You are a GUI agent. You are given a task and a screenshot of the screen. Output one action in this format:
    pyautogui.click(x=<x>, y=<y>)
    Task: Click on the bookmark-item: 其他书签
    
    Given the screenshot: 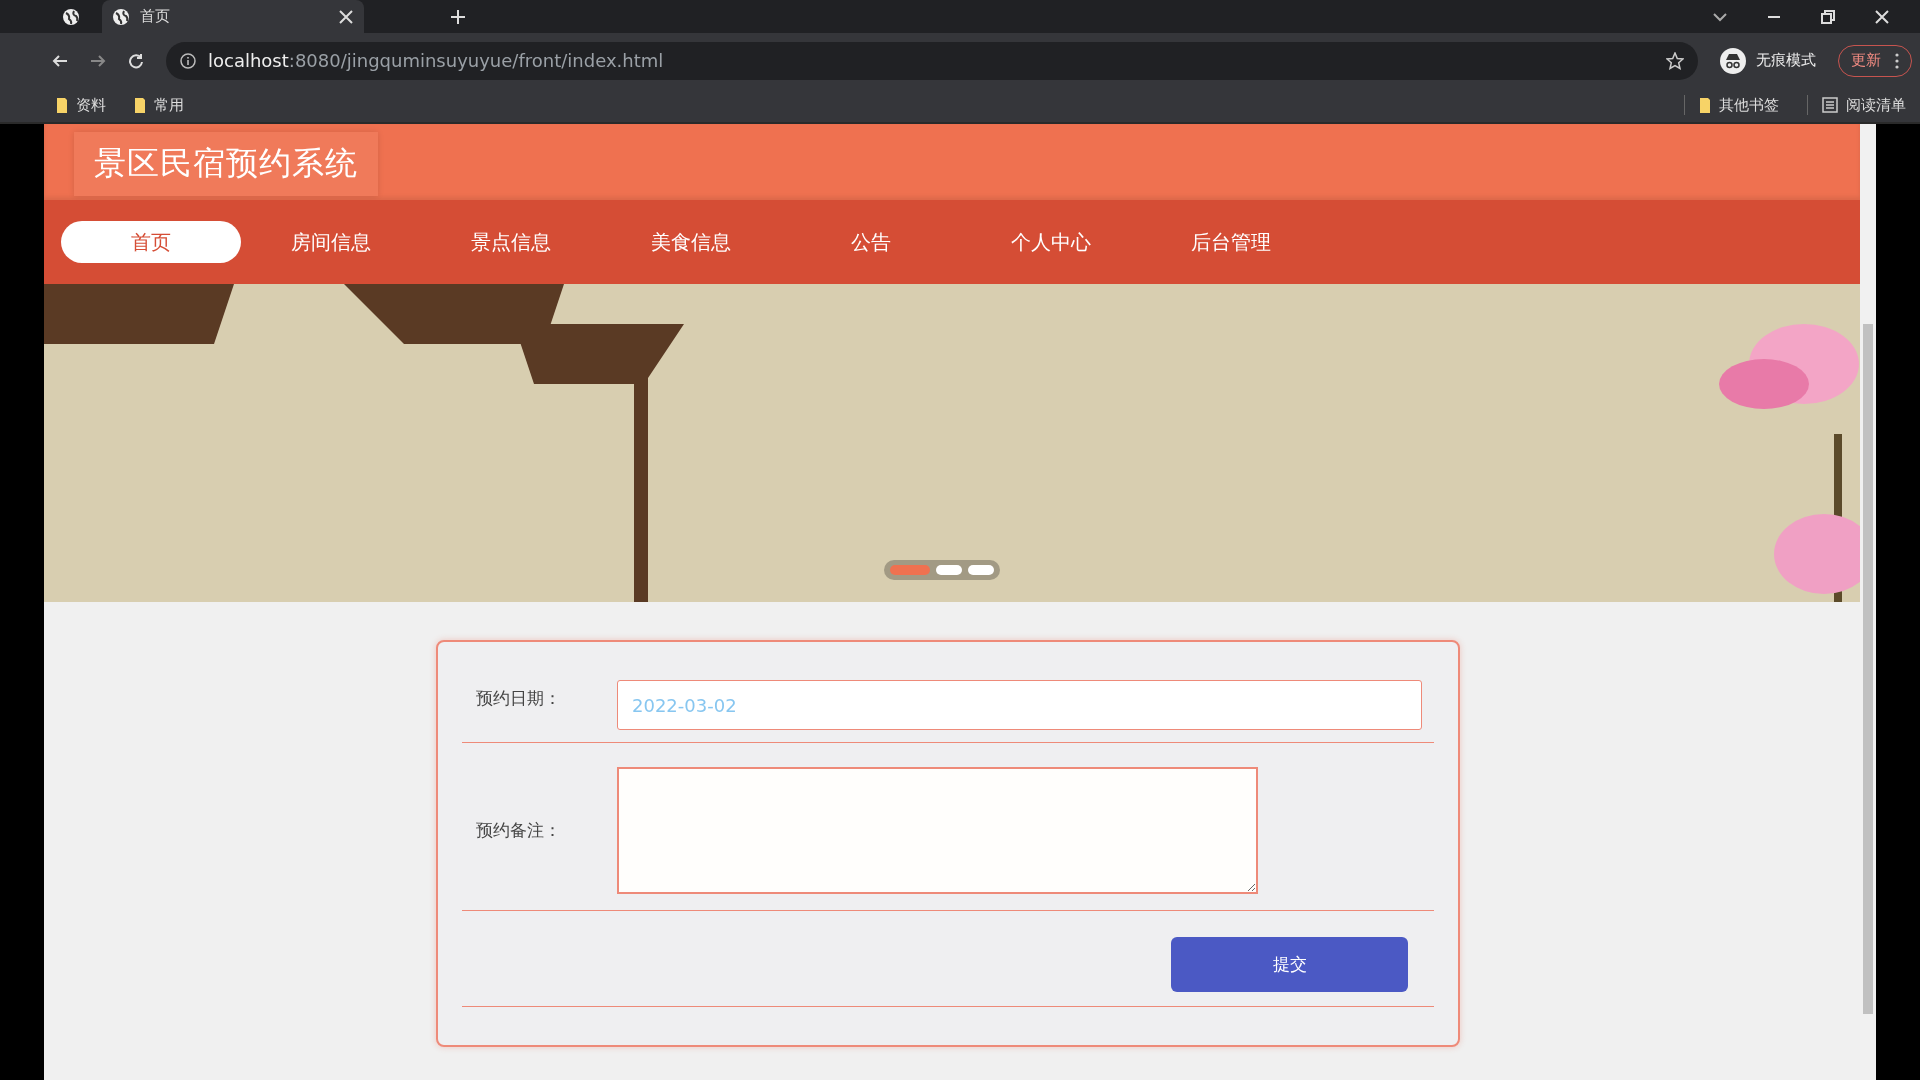 What is the action you would take?
    pyautogui.click(x=1739, y=105)
    